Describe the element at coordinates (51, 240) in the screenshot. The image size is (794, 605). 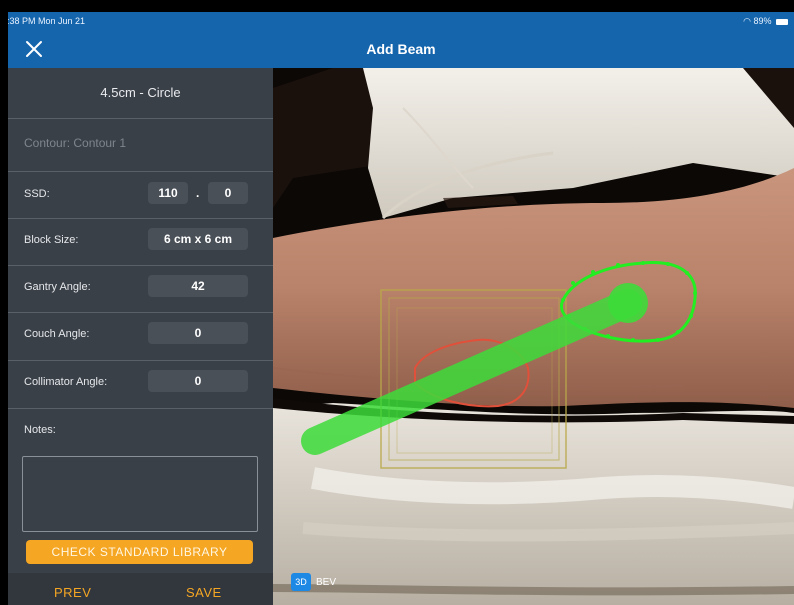
I see `block-size-label: Block Size:` at that location.